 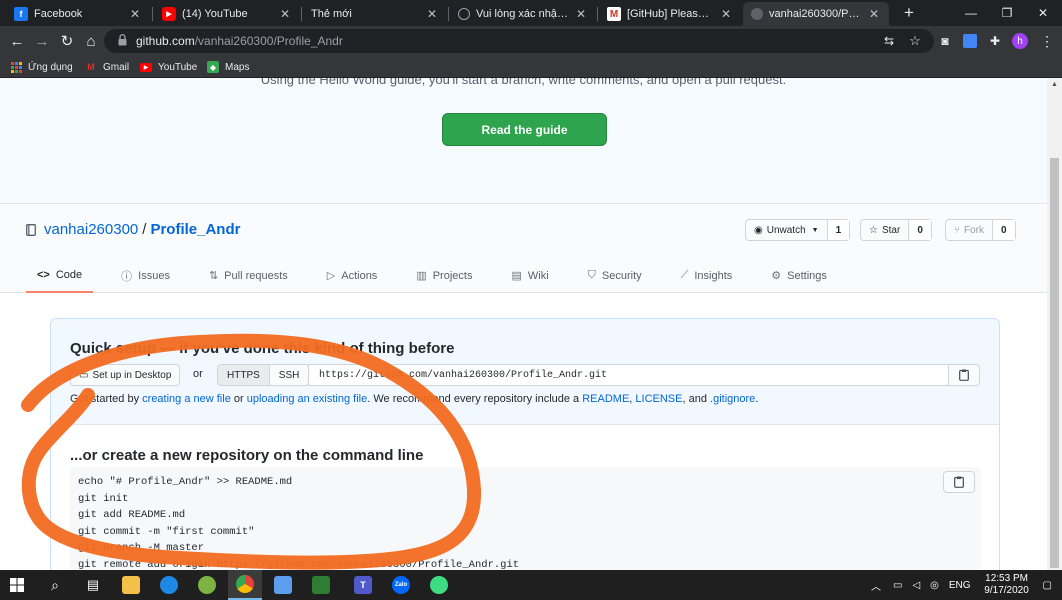 What do you see at coordinates (207, 585) in the screenshot?
I see `app-icon` at bounding box center [207, 585].